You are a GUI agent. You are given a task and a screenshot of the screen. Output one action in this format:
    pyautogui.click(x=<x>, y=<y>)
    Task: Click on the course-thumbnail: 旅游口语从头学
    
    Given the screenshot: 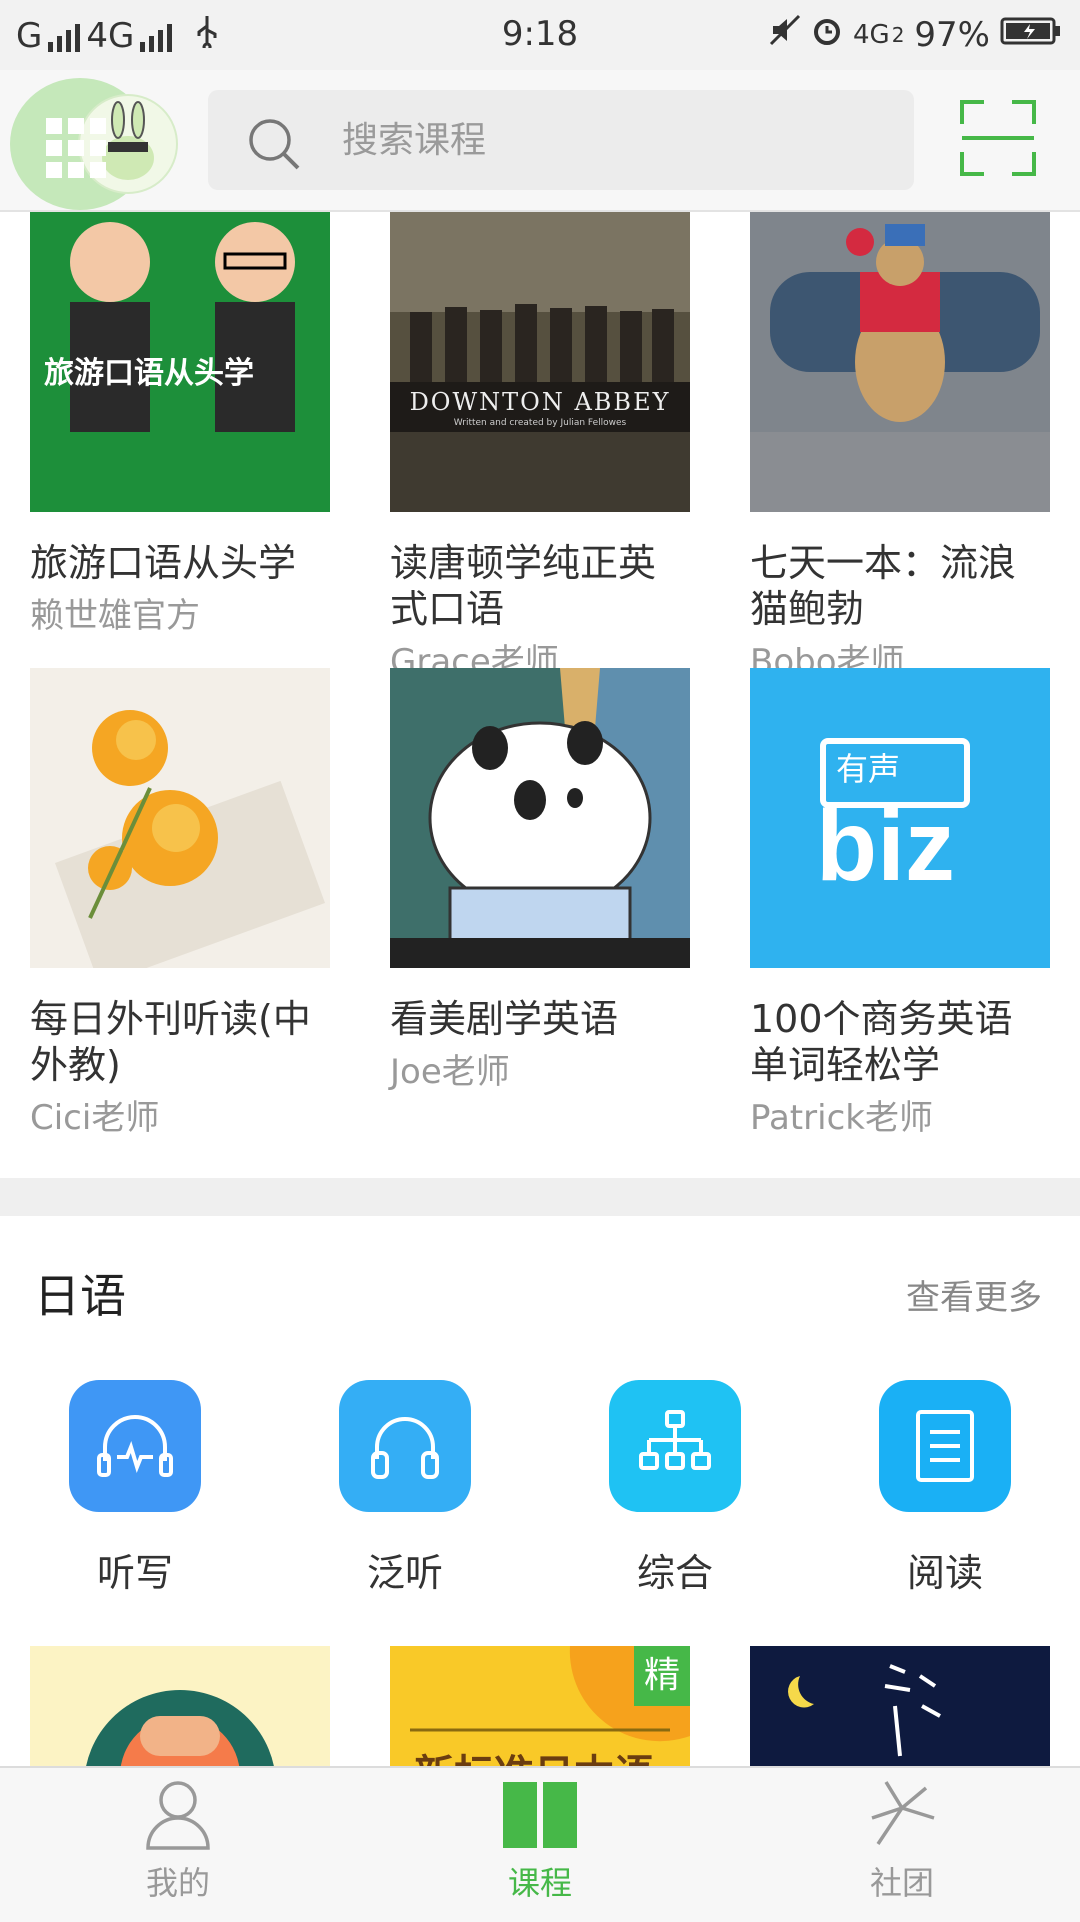 What is the action you would take?
    pyautogui.click(x=180, y=362)
    